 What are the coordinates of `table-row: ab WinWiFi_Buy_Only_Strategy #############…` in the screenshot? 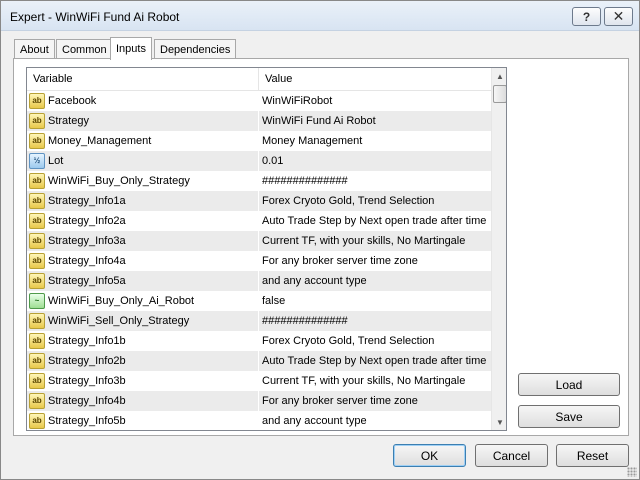 It's located at (259, 181).